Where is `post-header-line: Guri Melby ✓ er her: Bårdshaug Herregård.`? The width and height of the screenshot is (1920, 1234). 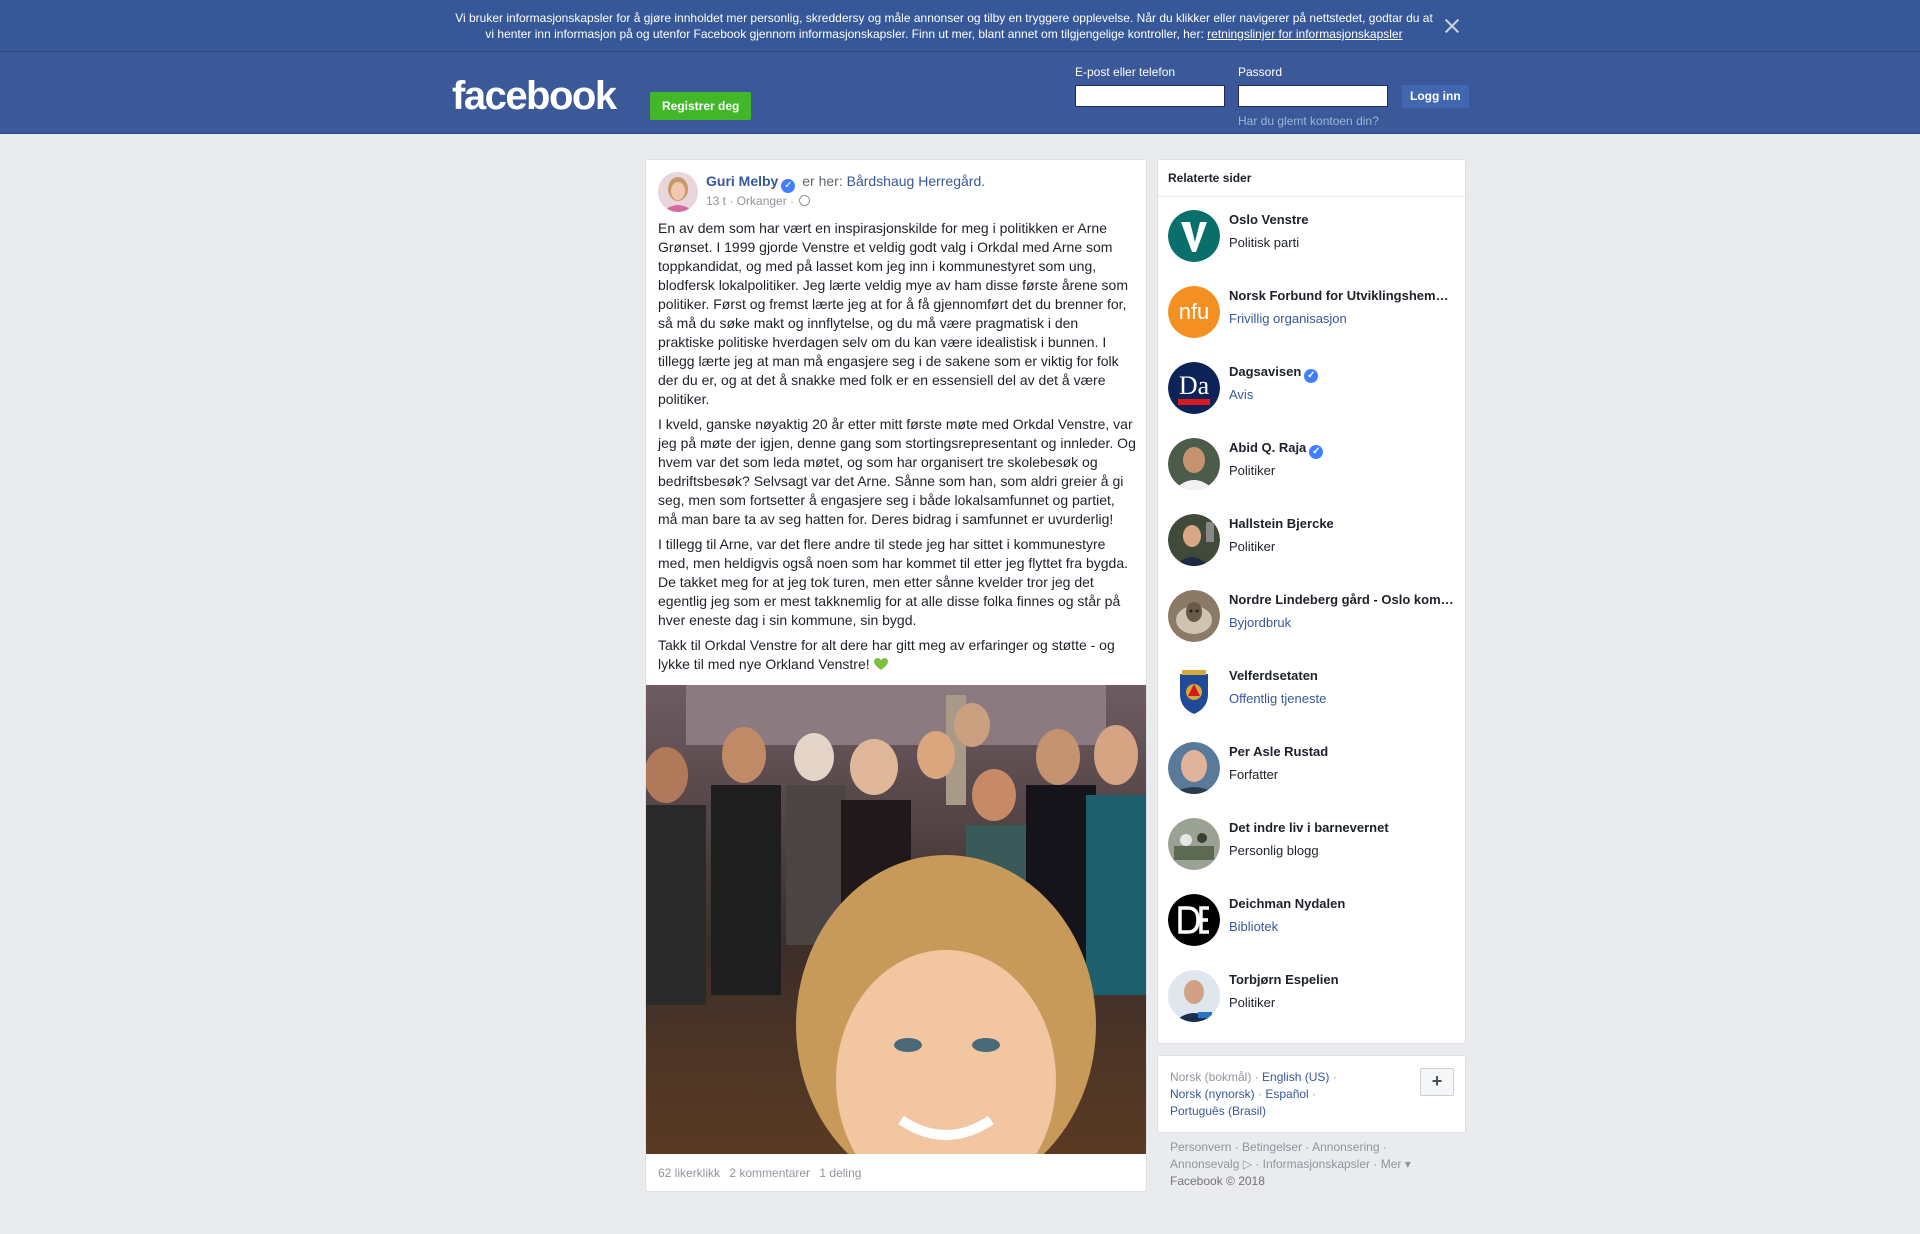
post-header-line: Guri Melby ✓ er her: Bårdshaug Herregård. is located at coordinates (845, 183).